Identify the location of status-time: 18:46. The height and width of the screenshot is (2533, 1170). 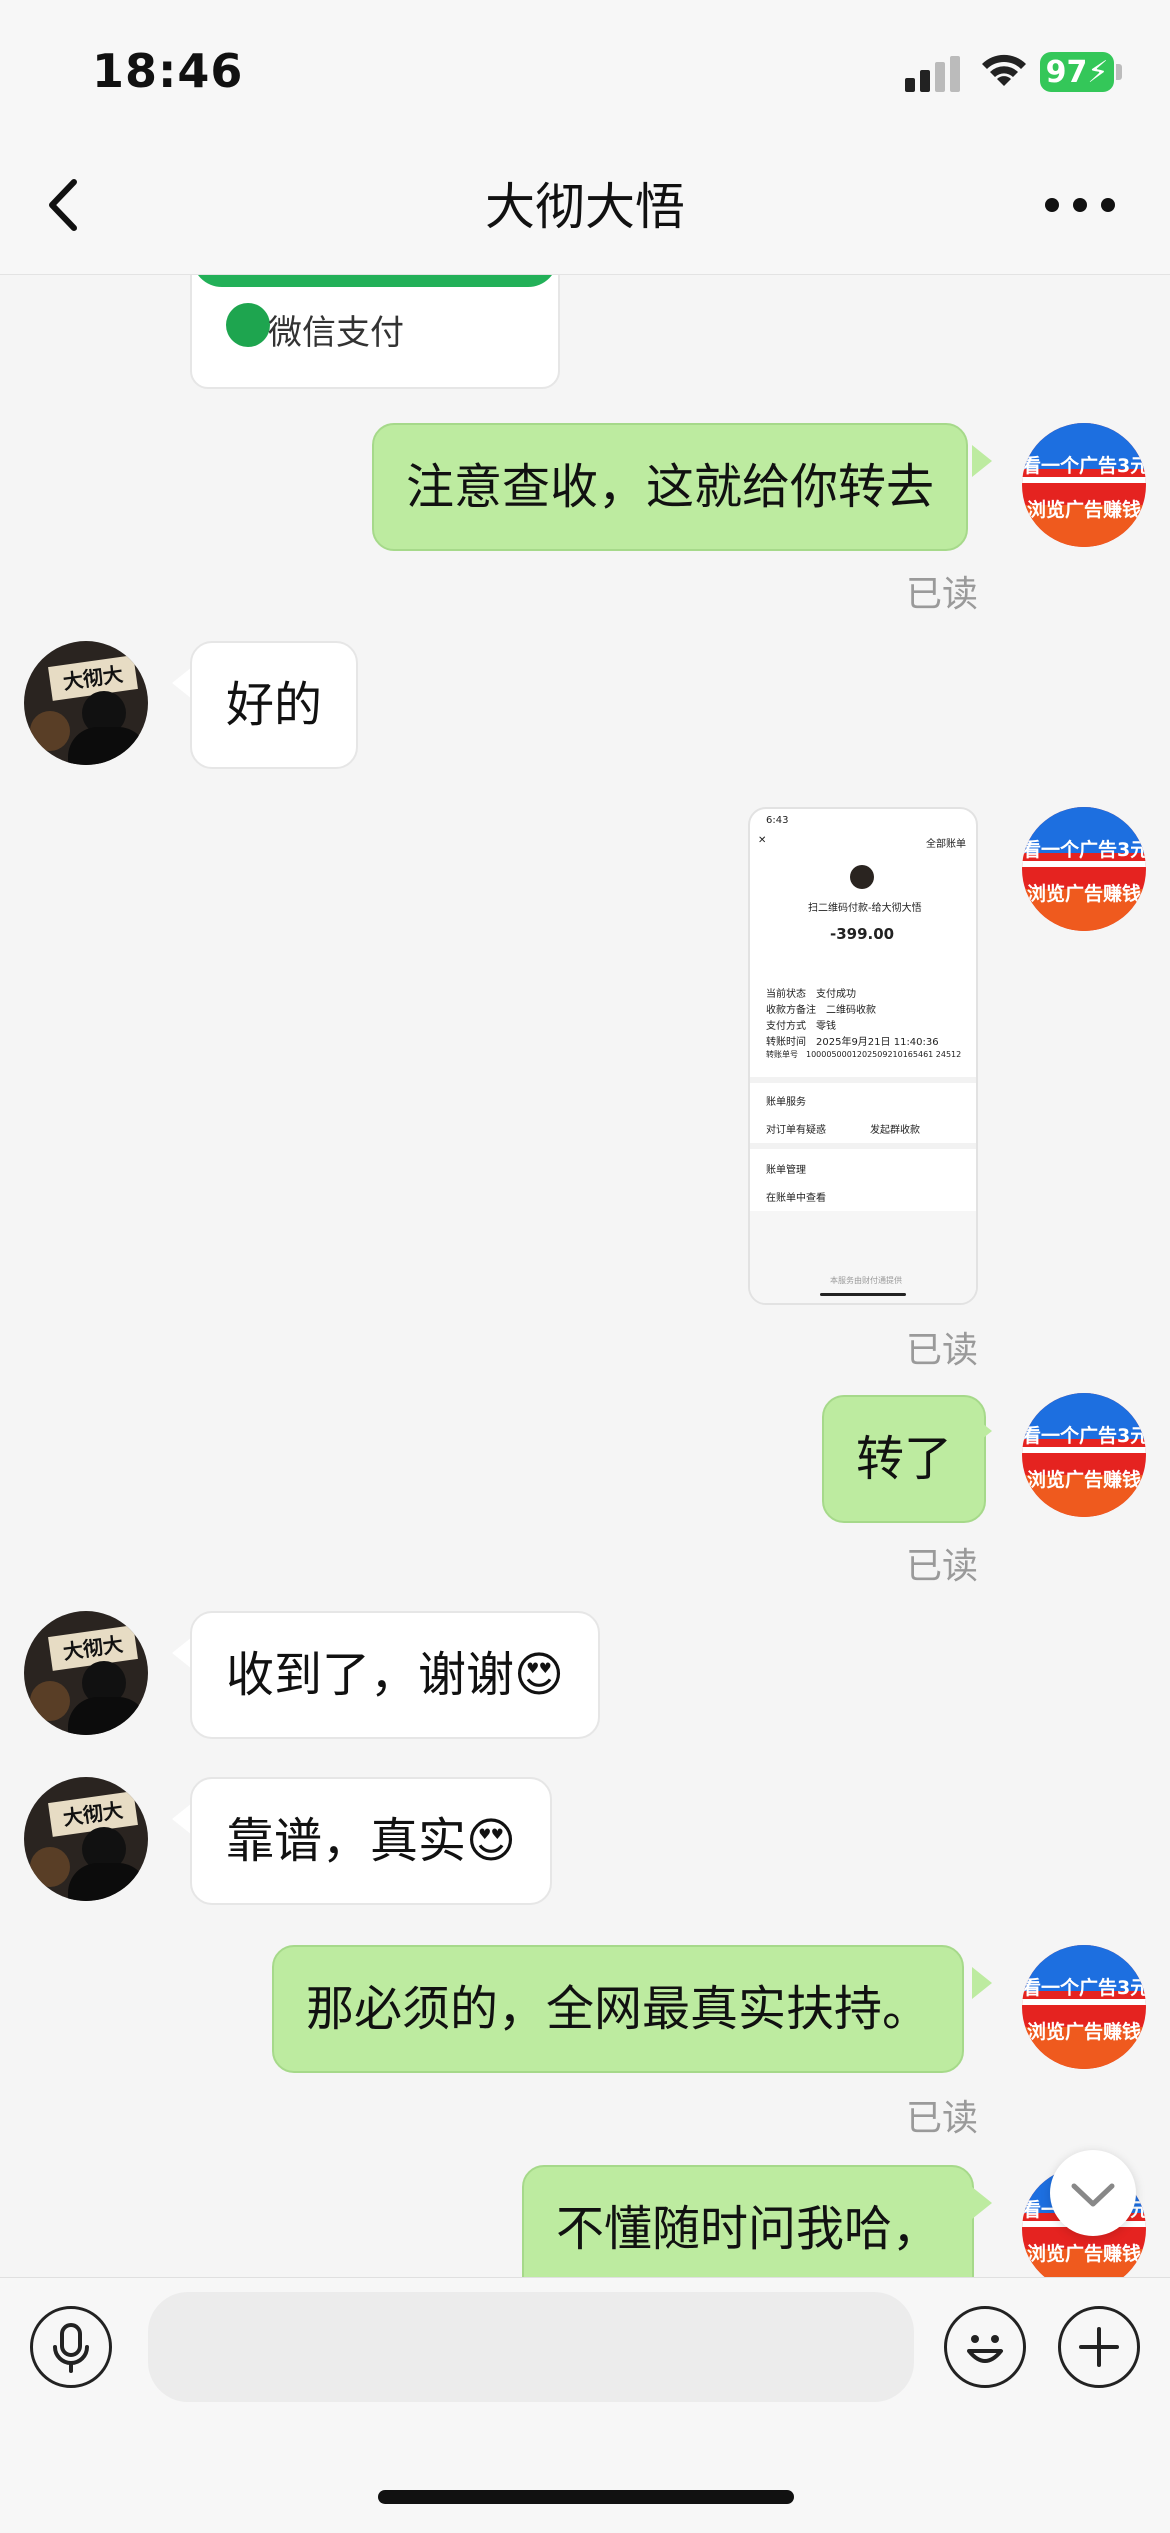
(168, 71).